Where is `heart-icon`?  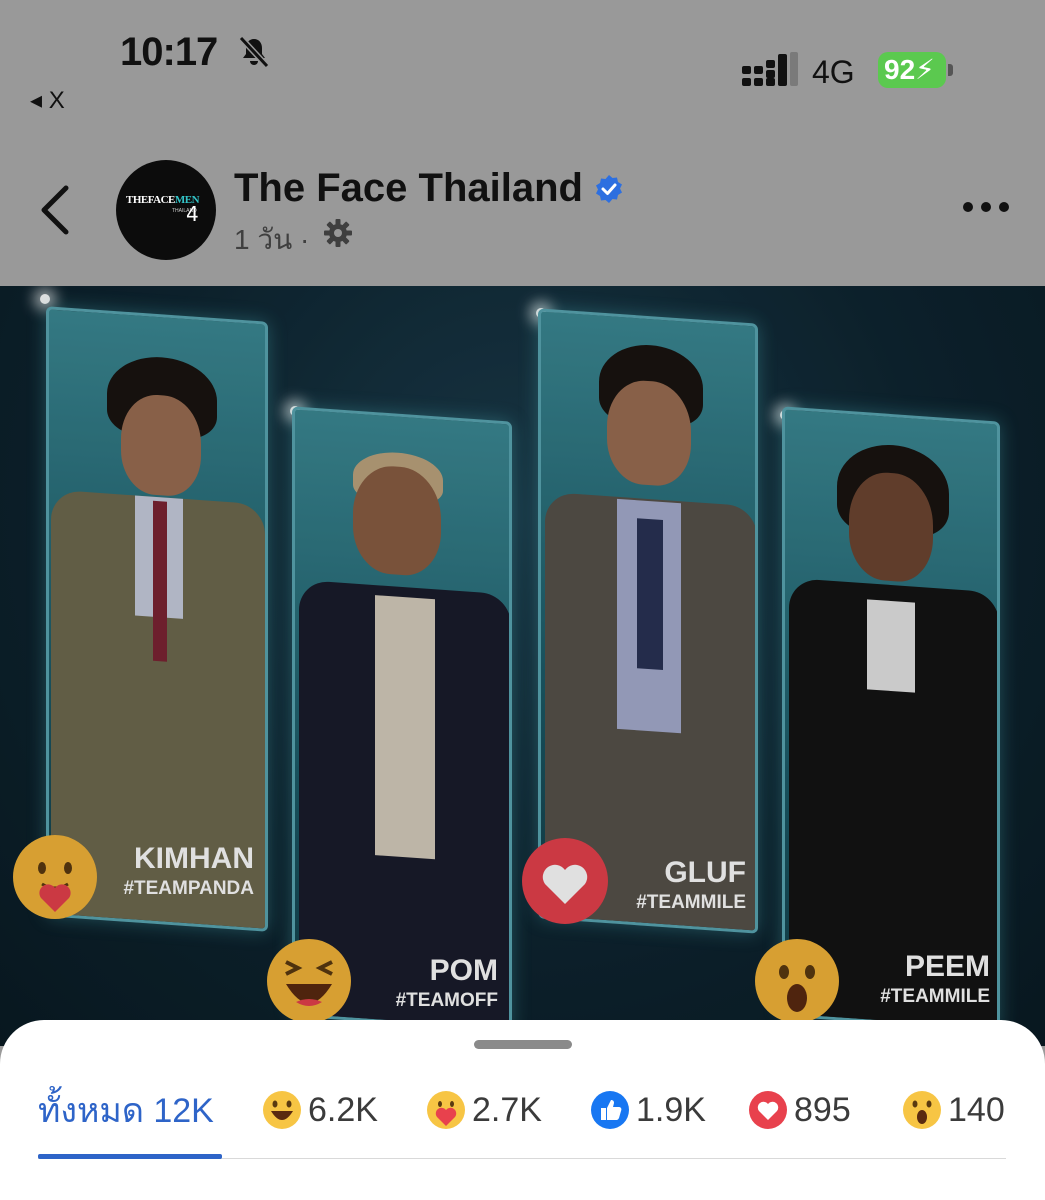 heart-icon is located at coordinates (565, 884).